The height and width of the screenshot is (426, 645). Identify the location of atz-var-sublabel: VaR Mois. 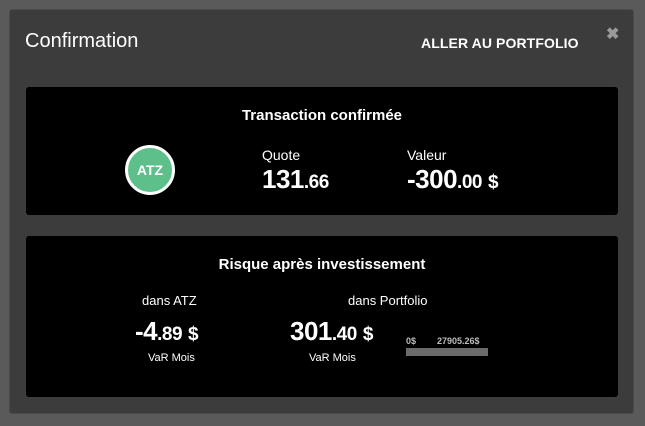
(171, 358).